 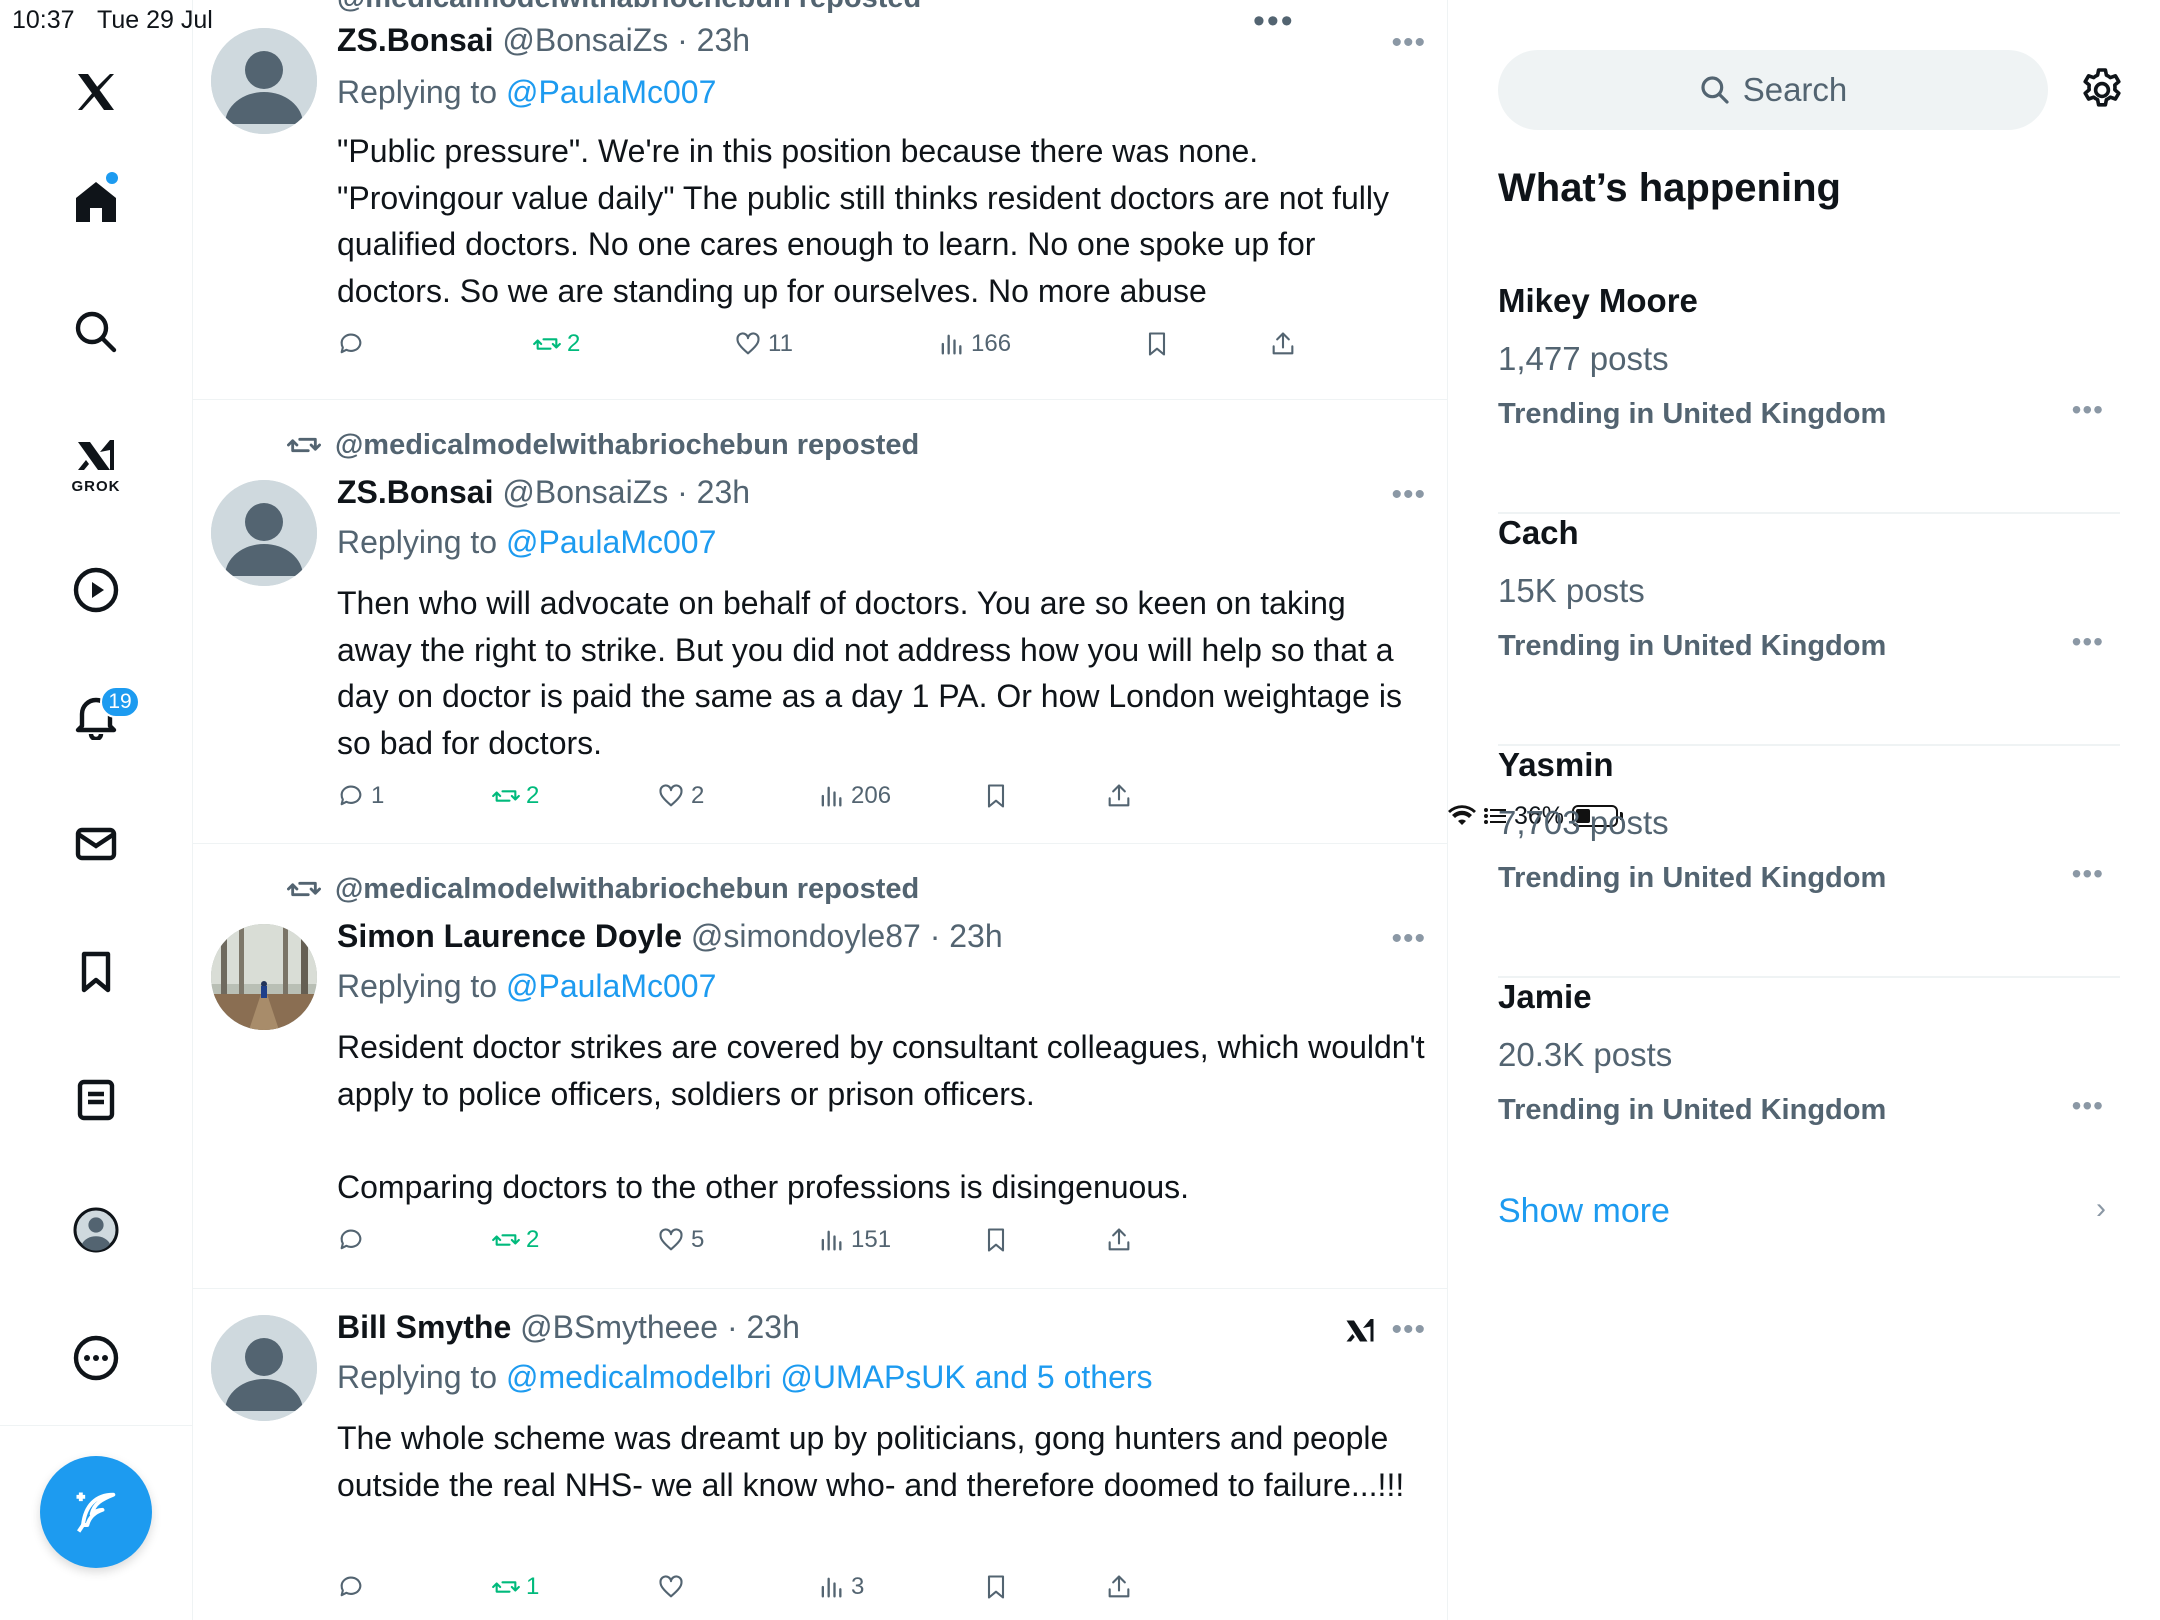 What do you see at coordinates (680, 1240) in the screenshot?
I see `like-button: 5` at bounding box center [680, 1240].